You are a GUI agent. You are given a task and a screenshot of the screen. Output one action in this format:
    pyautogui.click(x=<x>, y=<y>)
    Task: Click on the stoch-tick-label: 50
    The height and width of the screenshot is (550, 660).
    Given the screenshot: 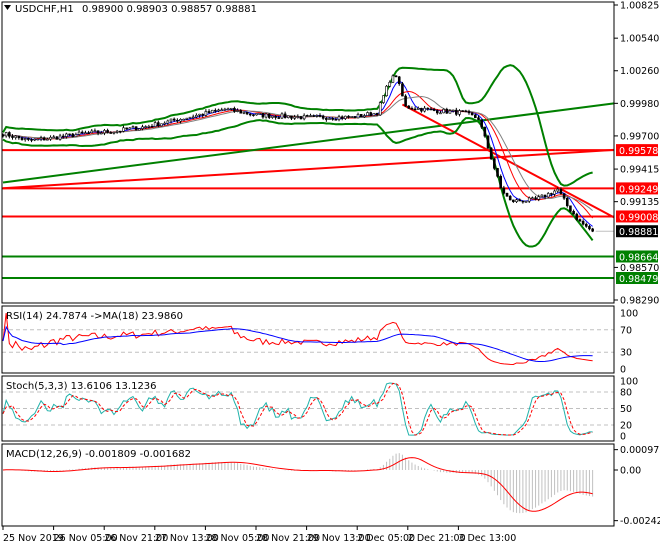 What is the action you would take?
    pyautogui.click(x=626, y=409)
    